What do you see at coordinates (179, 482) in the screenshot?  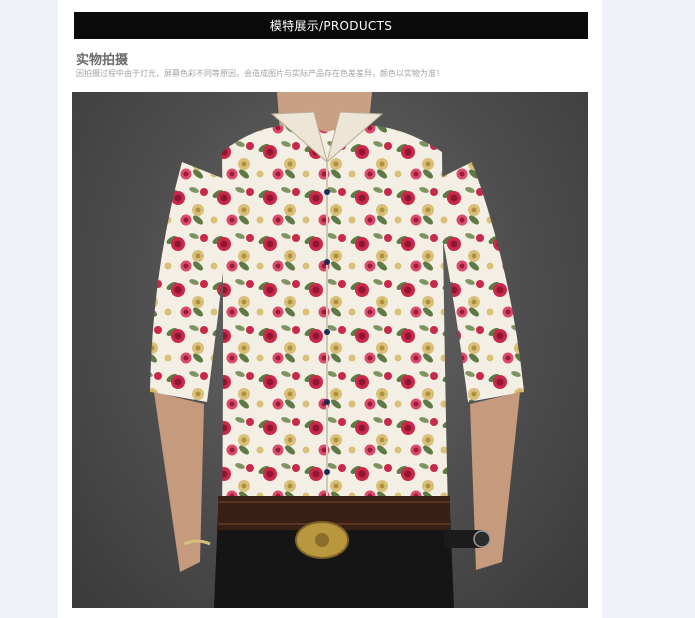 I see `left-forearm` at bounding box center [179, 482].